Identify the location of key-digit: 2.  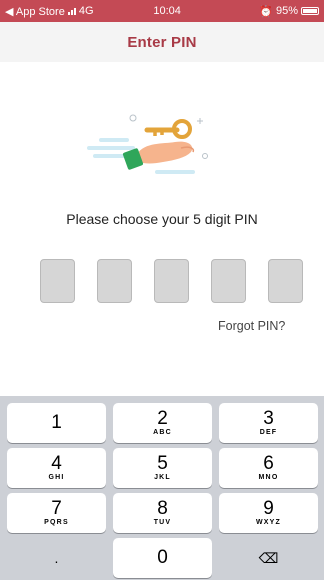
(162, 418).